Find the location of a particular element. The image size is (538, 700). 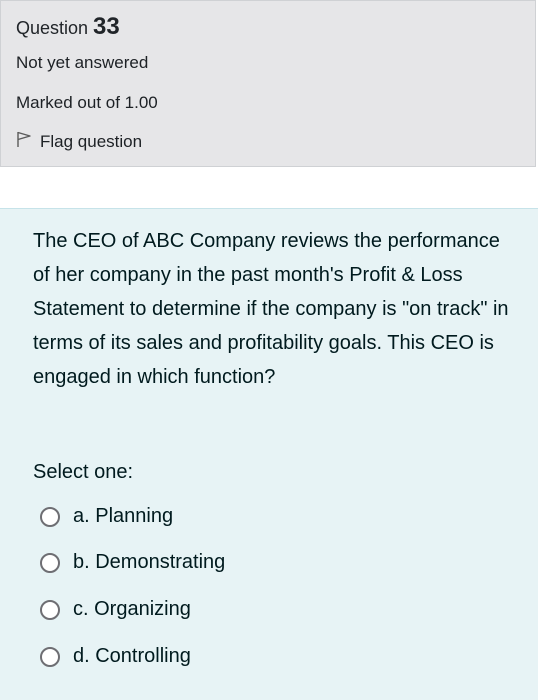

question-heading: Question 33 is located at coordinates (68, 27).